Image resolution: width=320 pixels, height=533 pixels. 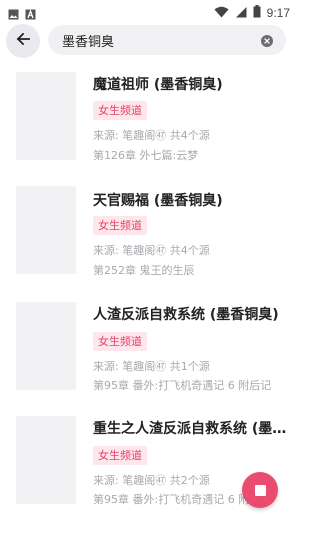 I want to click on stop-search-button, so click(x=260, y=490).